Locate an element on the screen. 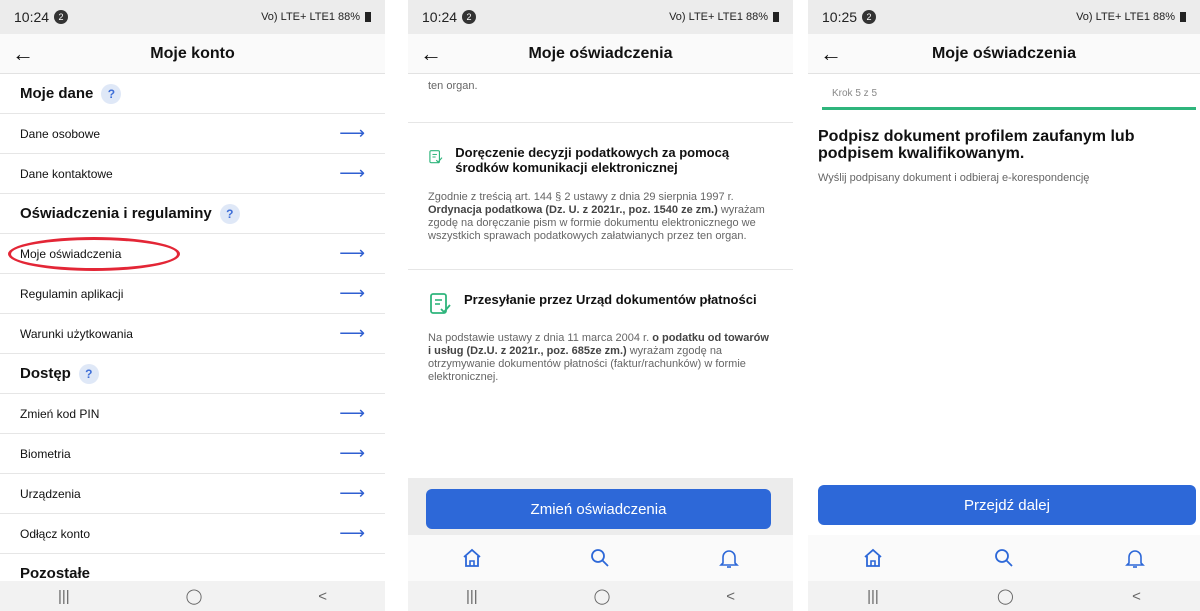 This screenshot has height=611, width=1200. section-oswiadczenia: Oświadczenia i regulaminy ? is located at coordinates (192, 214).